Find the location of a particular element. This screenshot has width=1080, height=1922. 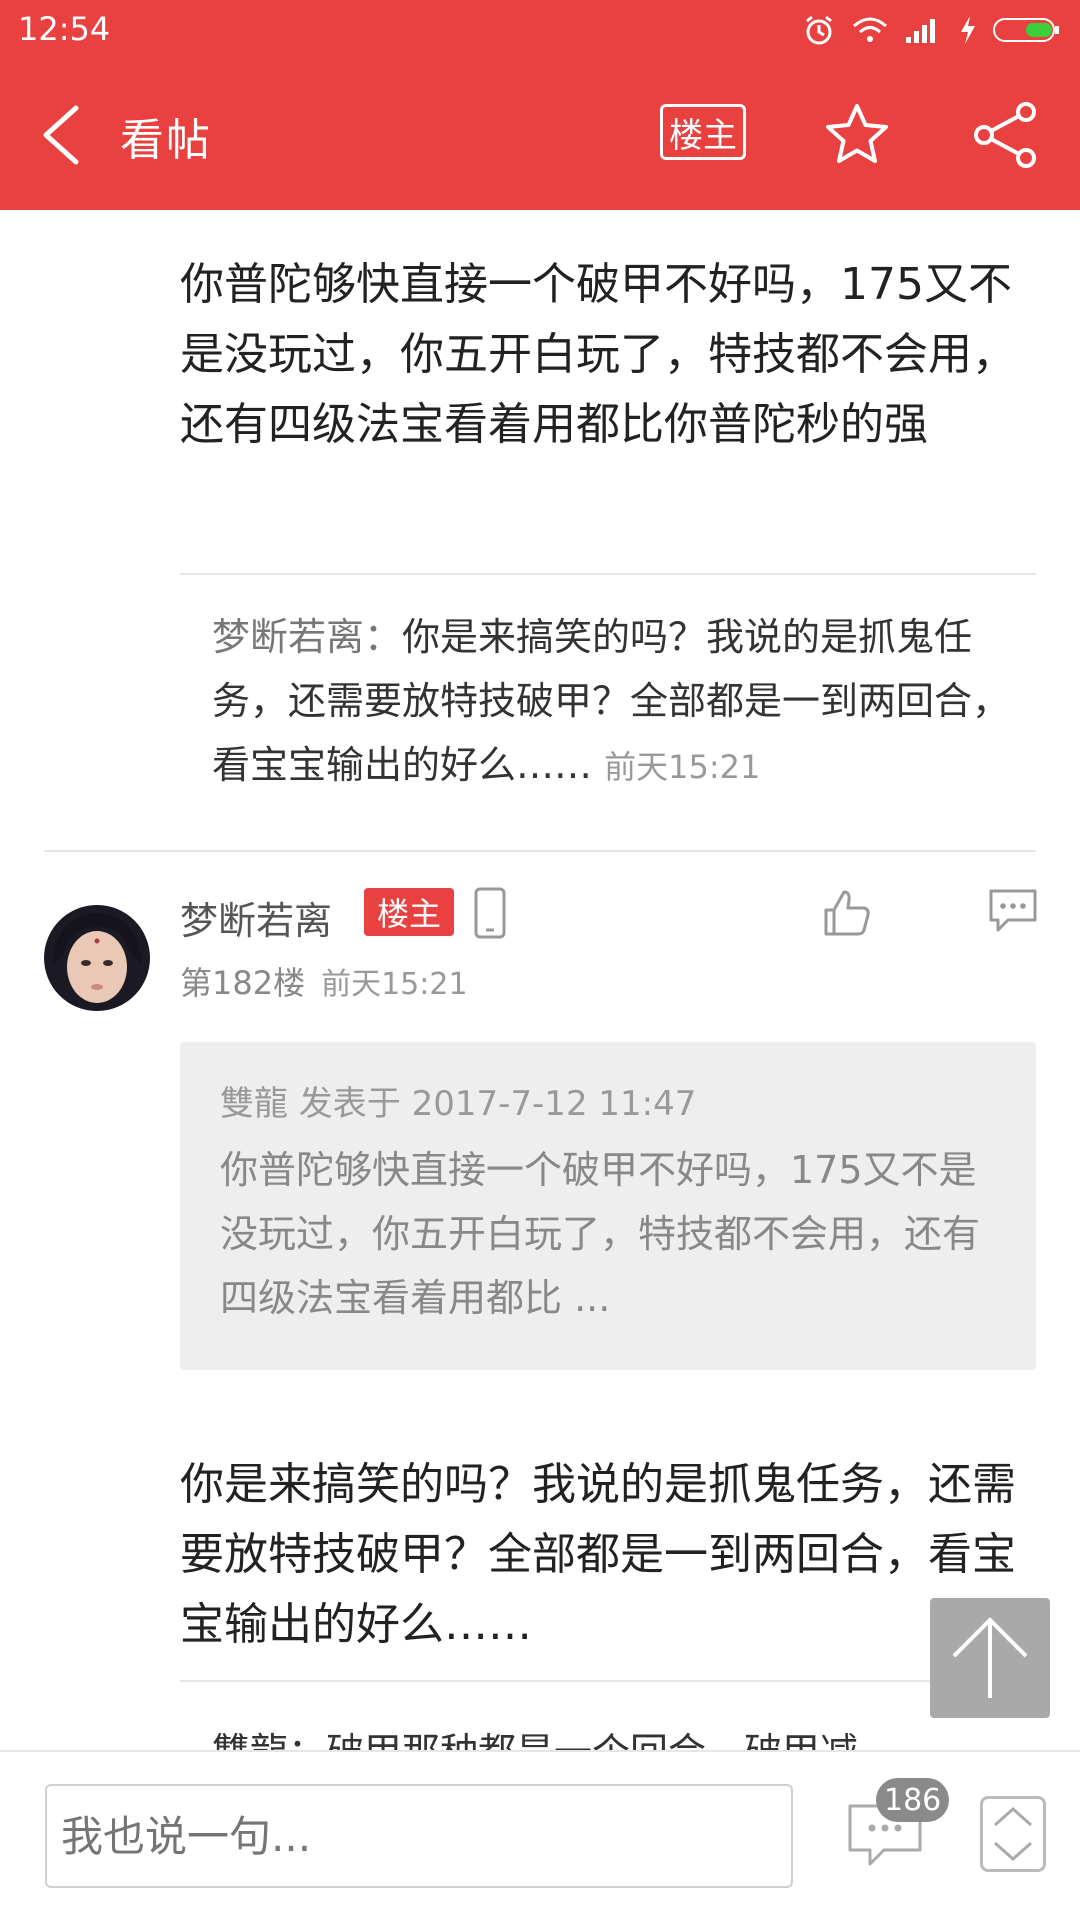

bottom-bar: 186 is located at coordinates (540, 1836).